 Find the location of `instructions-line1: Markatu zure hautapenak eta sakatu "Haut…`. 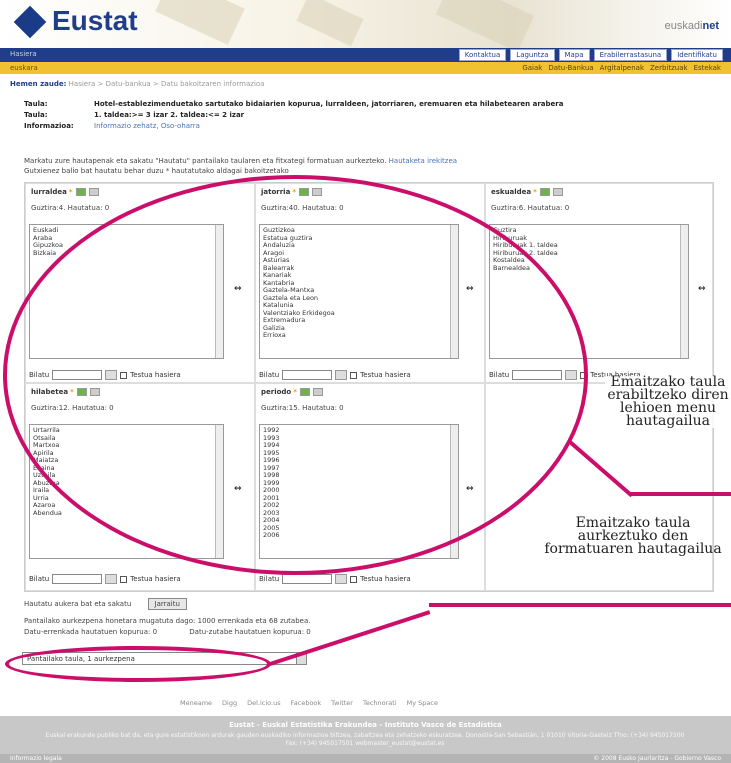

instructions-line1: Markatu zure hautapenak eta sakatu "Haut… is located at coordinates (205, 161).